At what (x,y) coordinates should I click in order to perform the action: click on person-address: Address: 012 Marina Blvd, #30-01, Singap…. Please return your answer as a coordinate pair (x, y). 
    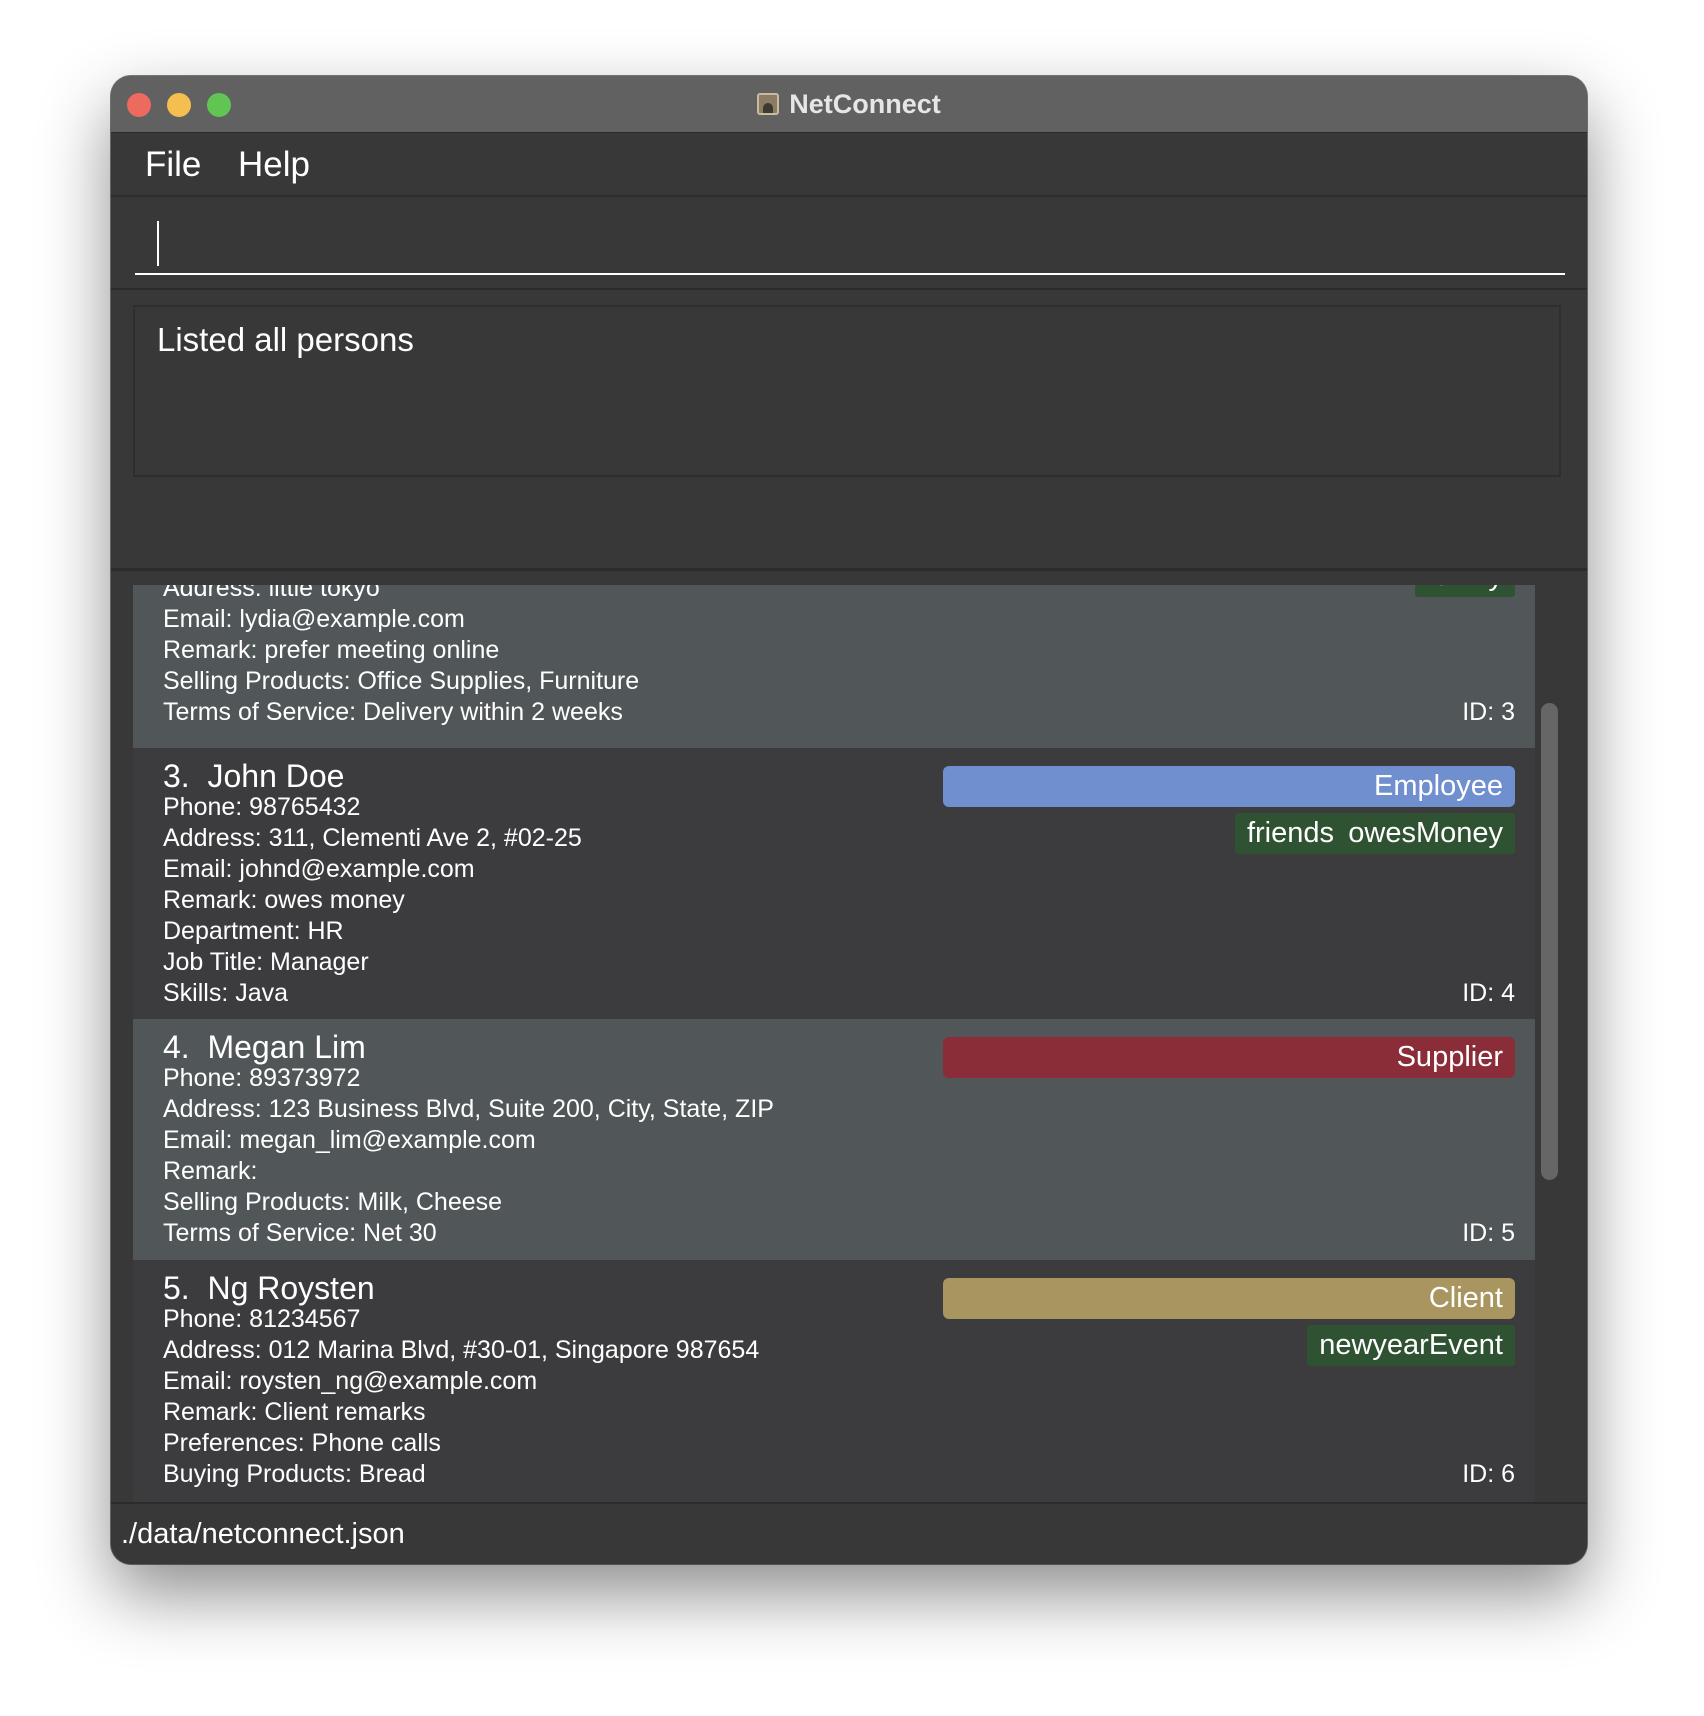
    Looking at the image, I should click on (461, 1350).